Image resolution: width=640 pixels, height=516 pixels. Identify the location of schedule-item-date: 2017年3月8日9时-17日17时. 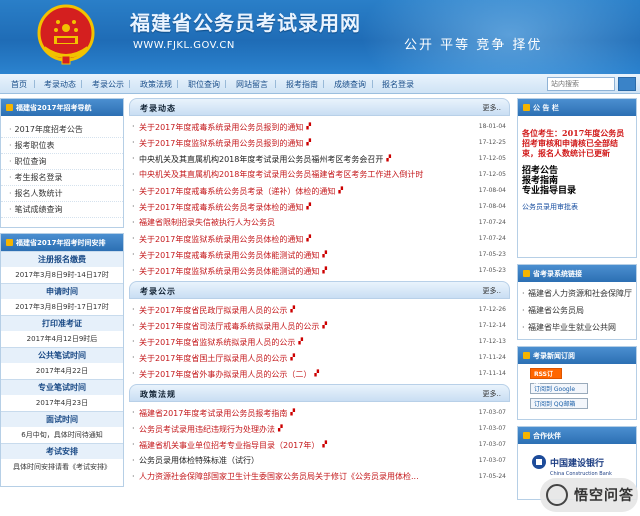
(62, 307).